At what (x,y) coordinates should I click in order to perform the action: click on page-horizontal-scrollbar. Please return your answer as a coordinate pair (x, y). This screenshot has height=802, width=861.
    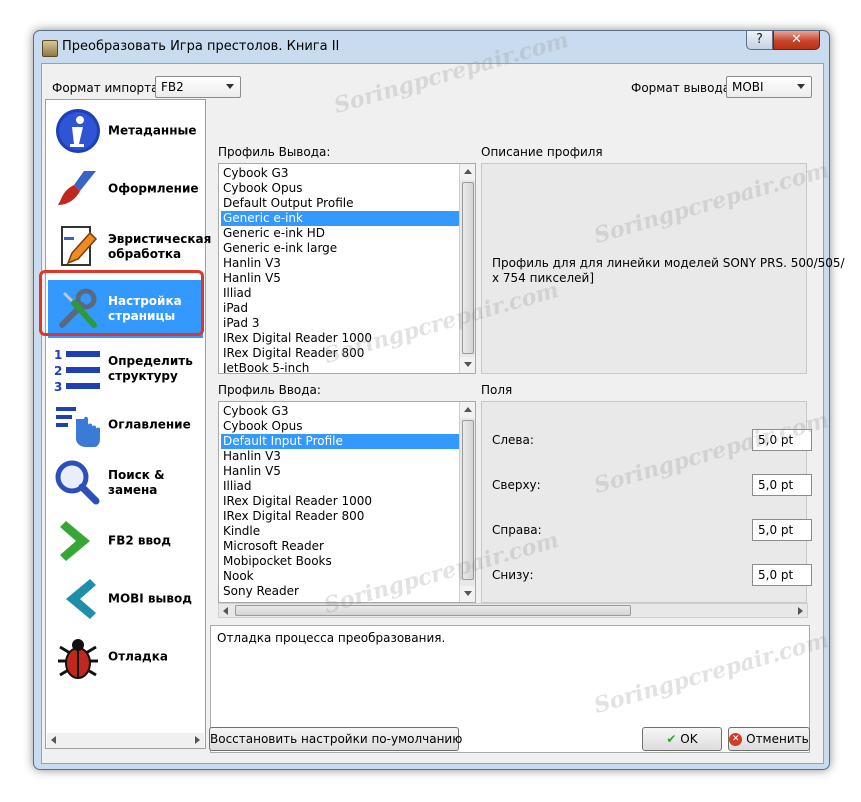
    Looking at the image, I should click on (513, 610).